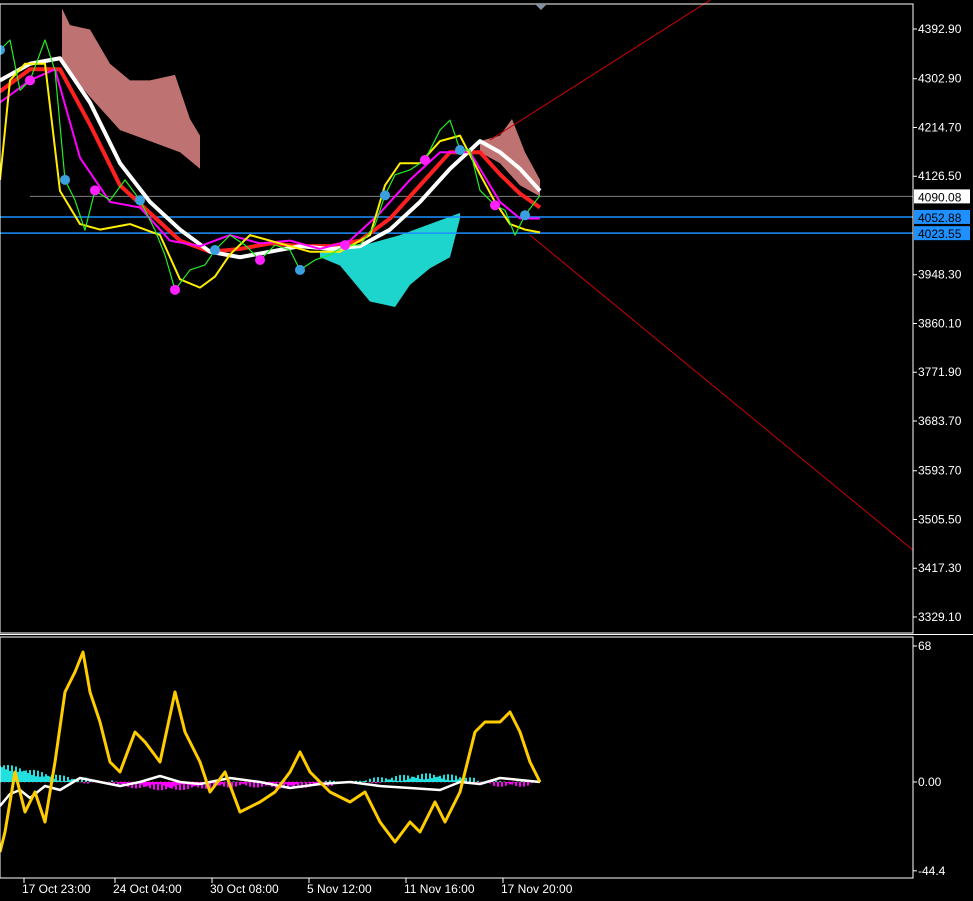 This screenshot has width=973, height=901. What do you see at coordinates (147, 889) in the screenshot?
I see `time-label: 24 Oct 04:00` at bounding box center [147, 889].